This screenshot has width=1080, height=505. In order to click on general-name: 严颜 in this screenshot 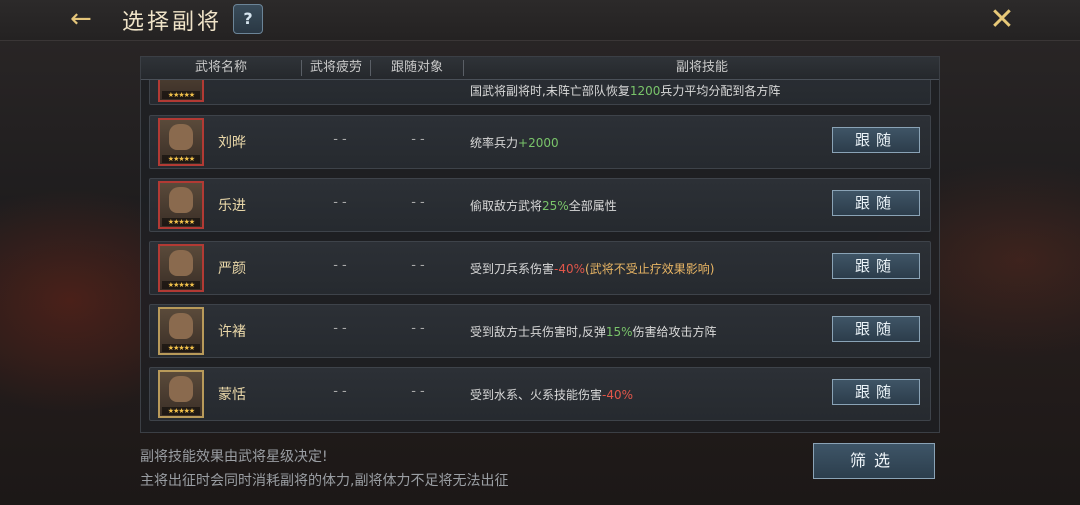, I will do `click(232, 269)`.